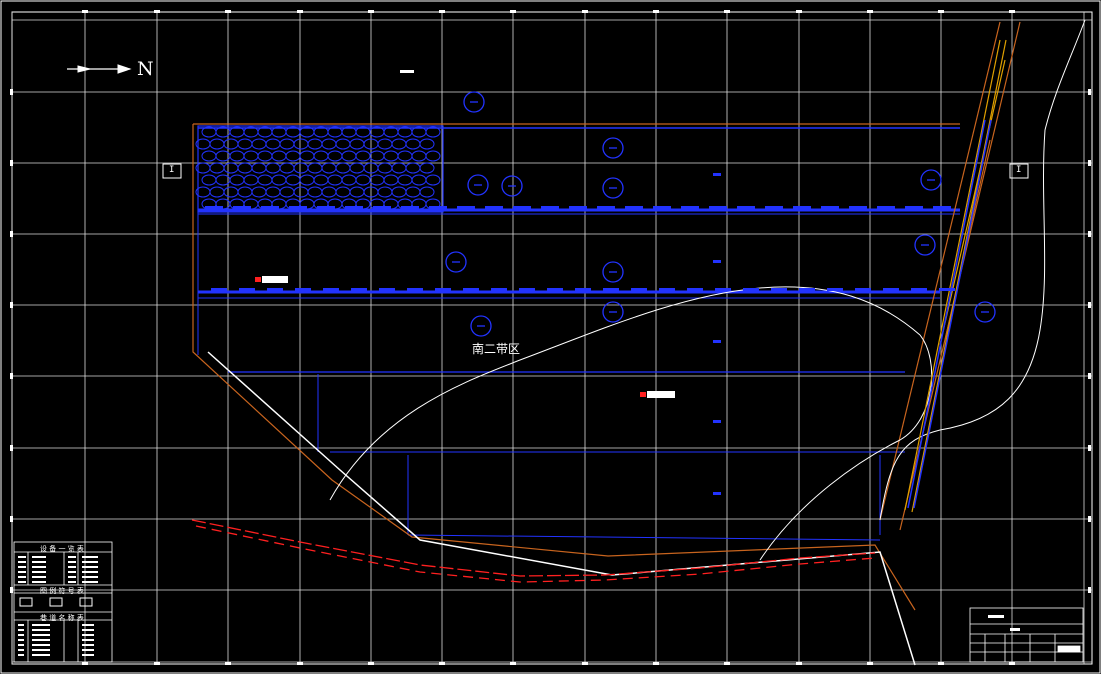  What do you see at coordinates (145, 69) in the screenshot?
I see `north-label: N` at bounding box center [145, 69].